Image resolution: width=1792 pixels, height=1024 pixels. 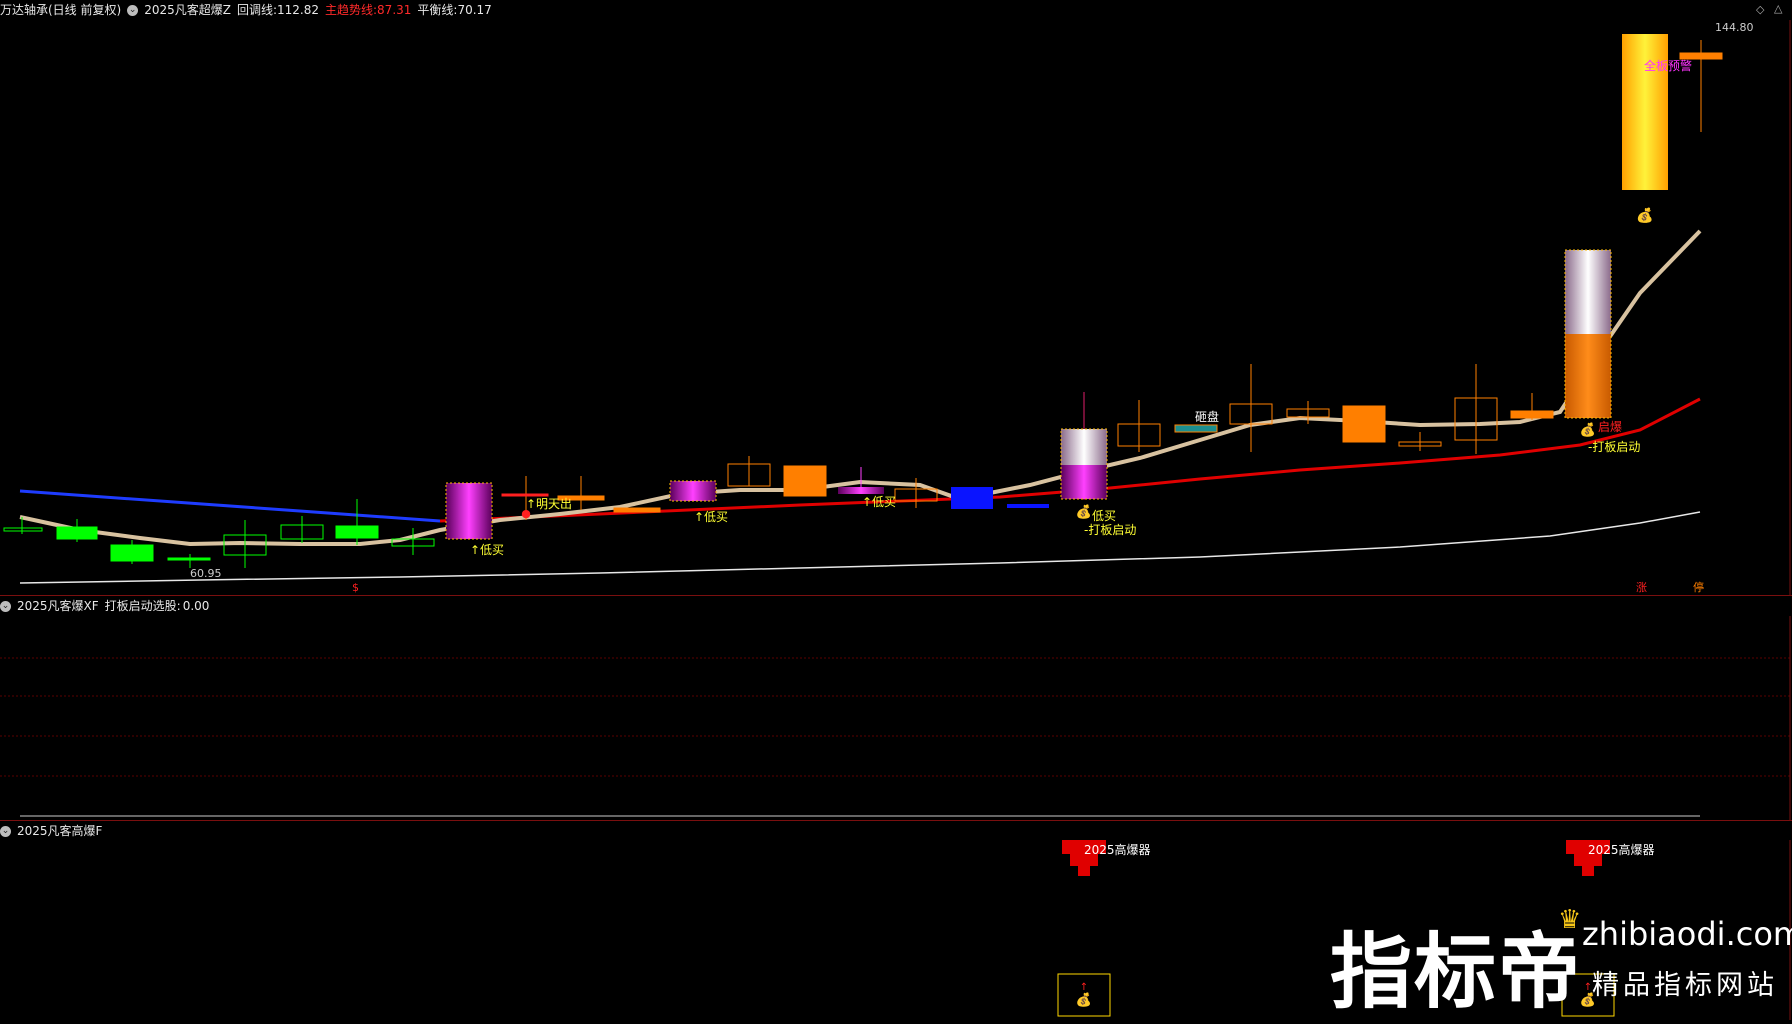 What do you see at coordinates (1196, 428) in the screenshot?
I see `smash-candle` at bounding box center [1196, 428].